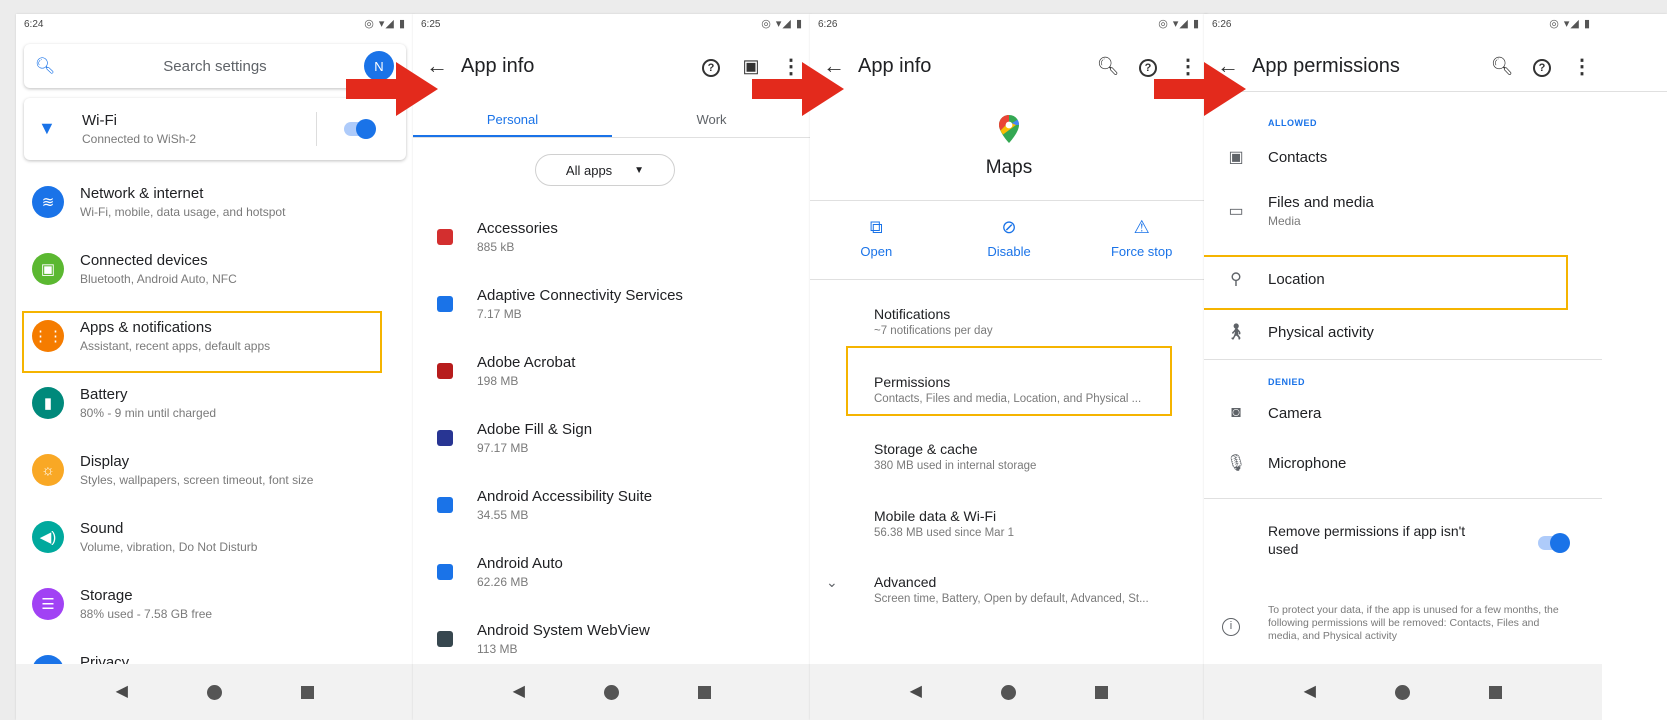 The height and width of the screenshot is (720, 1667). Describe the element at coordinates (1321, 332) in the screenshot. I see `permission-title: Physical activity` at that location.